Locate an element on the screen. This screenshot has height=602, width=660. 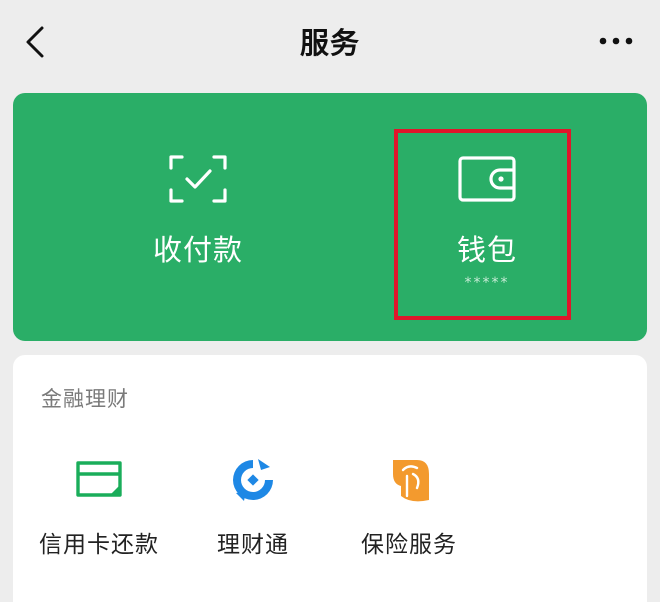
wallet-balance-masked: ***** is located at coordinates (487, 283).